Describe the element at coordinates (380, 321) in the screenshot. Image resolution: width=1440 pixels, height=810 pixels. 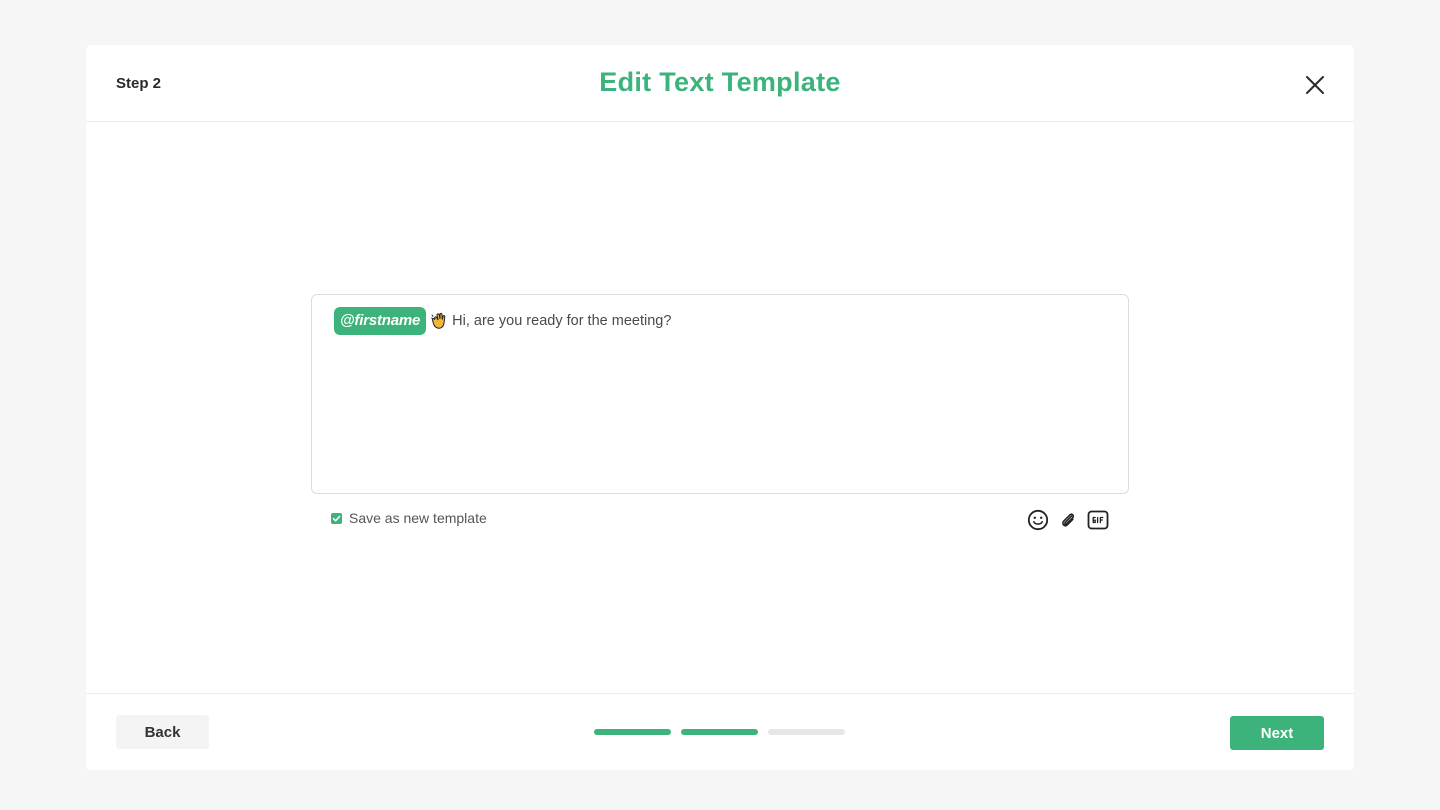
I see `firstname-tag-chip: @firstname` at that location.